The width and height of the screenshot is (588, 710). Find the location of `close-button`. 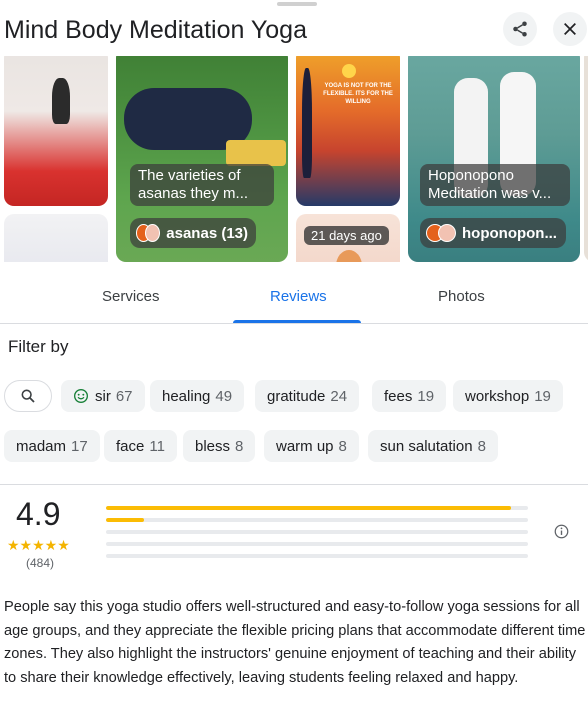

close-button is located at coordinates (570, 29).